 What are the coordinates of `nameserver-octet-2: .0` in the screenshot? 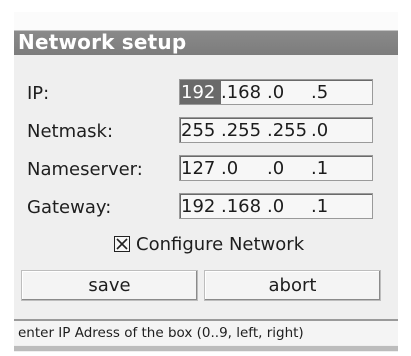 It's located at (244, 168).